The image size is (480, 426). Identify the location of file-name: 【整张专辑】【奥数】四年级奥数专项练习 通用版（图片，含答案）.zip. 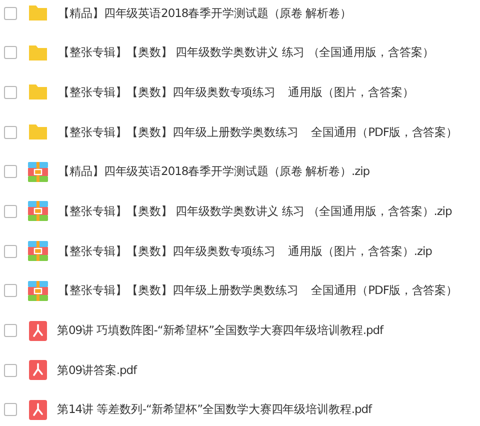
(245, 251).